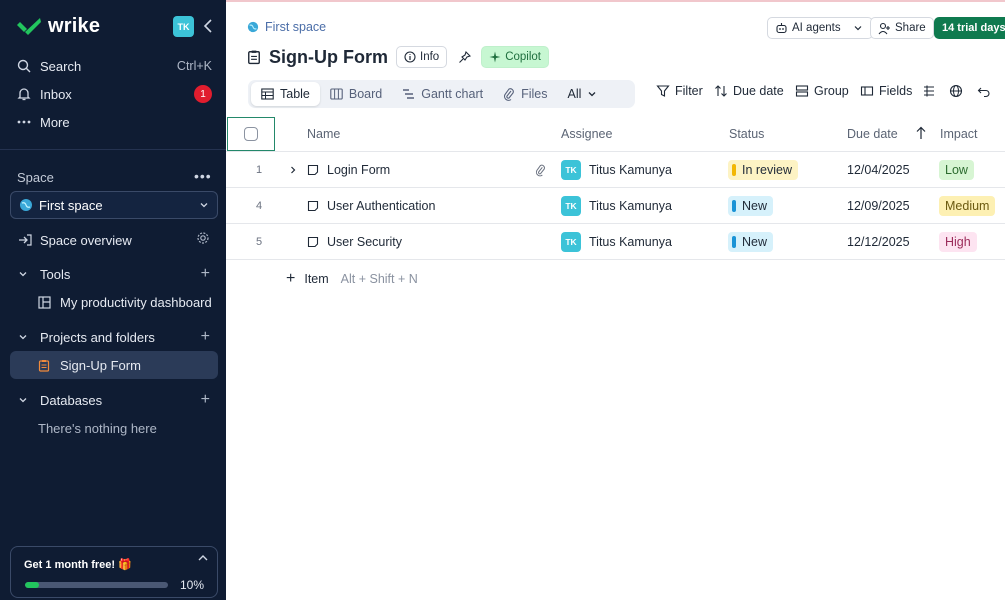 This screenshot has width=1005, height=600. Describe the element at coordinates (203, 176) in the screenshot. I see `space-options-icon: •••` at that location.